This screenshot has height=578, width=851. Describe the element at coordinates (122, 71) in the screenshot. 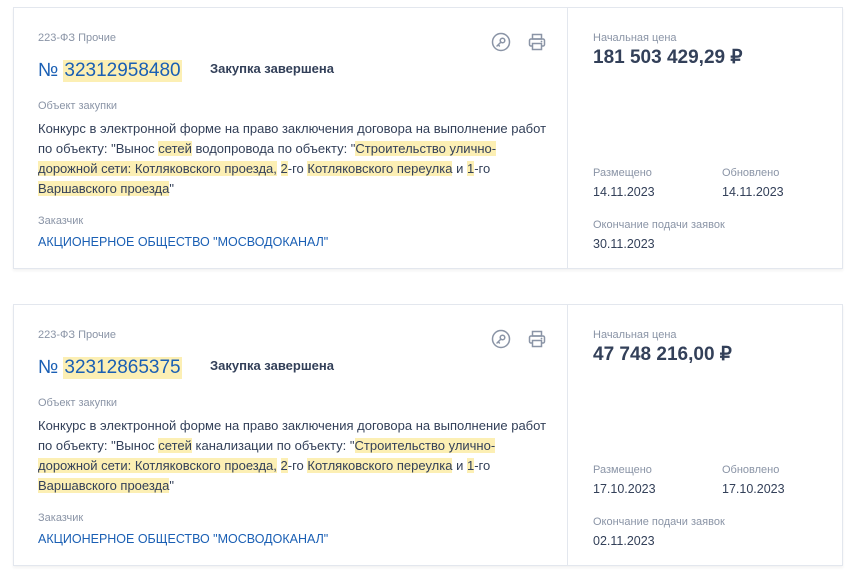

I see `purchase-number: 32312958480` at that location.